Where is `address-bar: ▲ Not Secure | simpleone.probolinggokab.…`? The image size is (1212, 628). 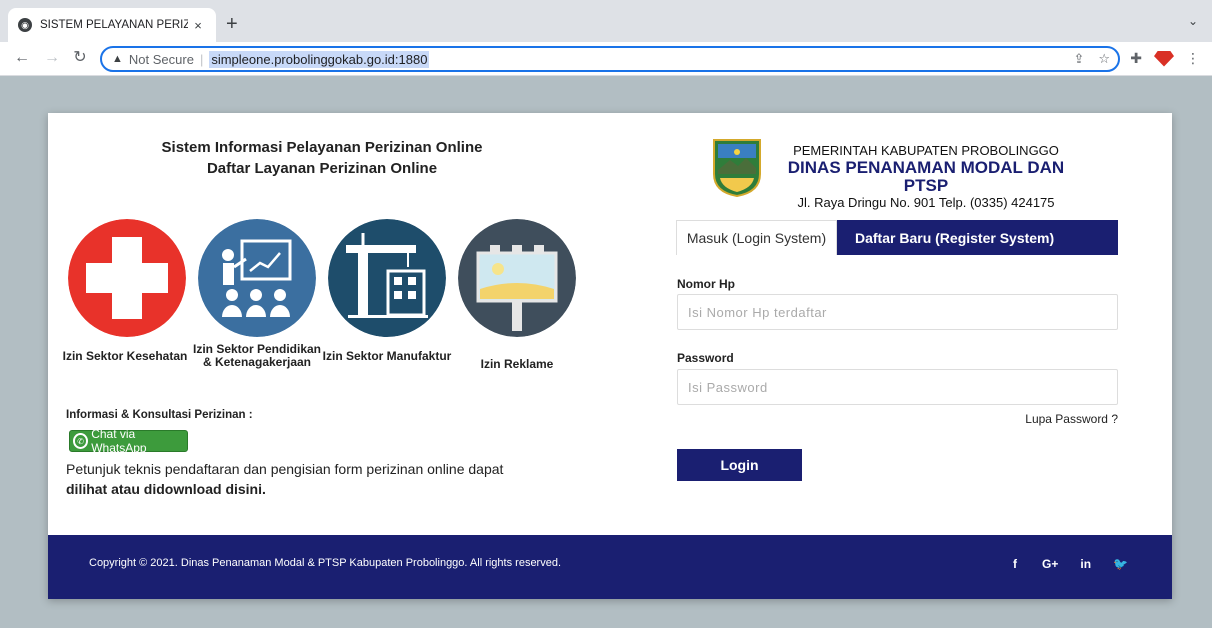 address-bar: ▲ Not Secure | simpleone.probolinggokab.… is located at coordinates (610, 59).